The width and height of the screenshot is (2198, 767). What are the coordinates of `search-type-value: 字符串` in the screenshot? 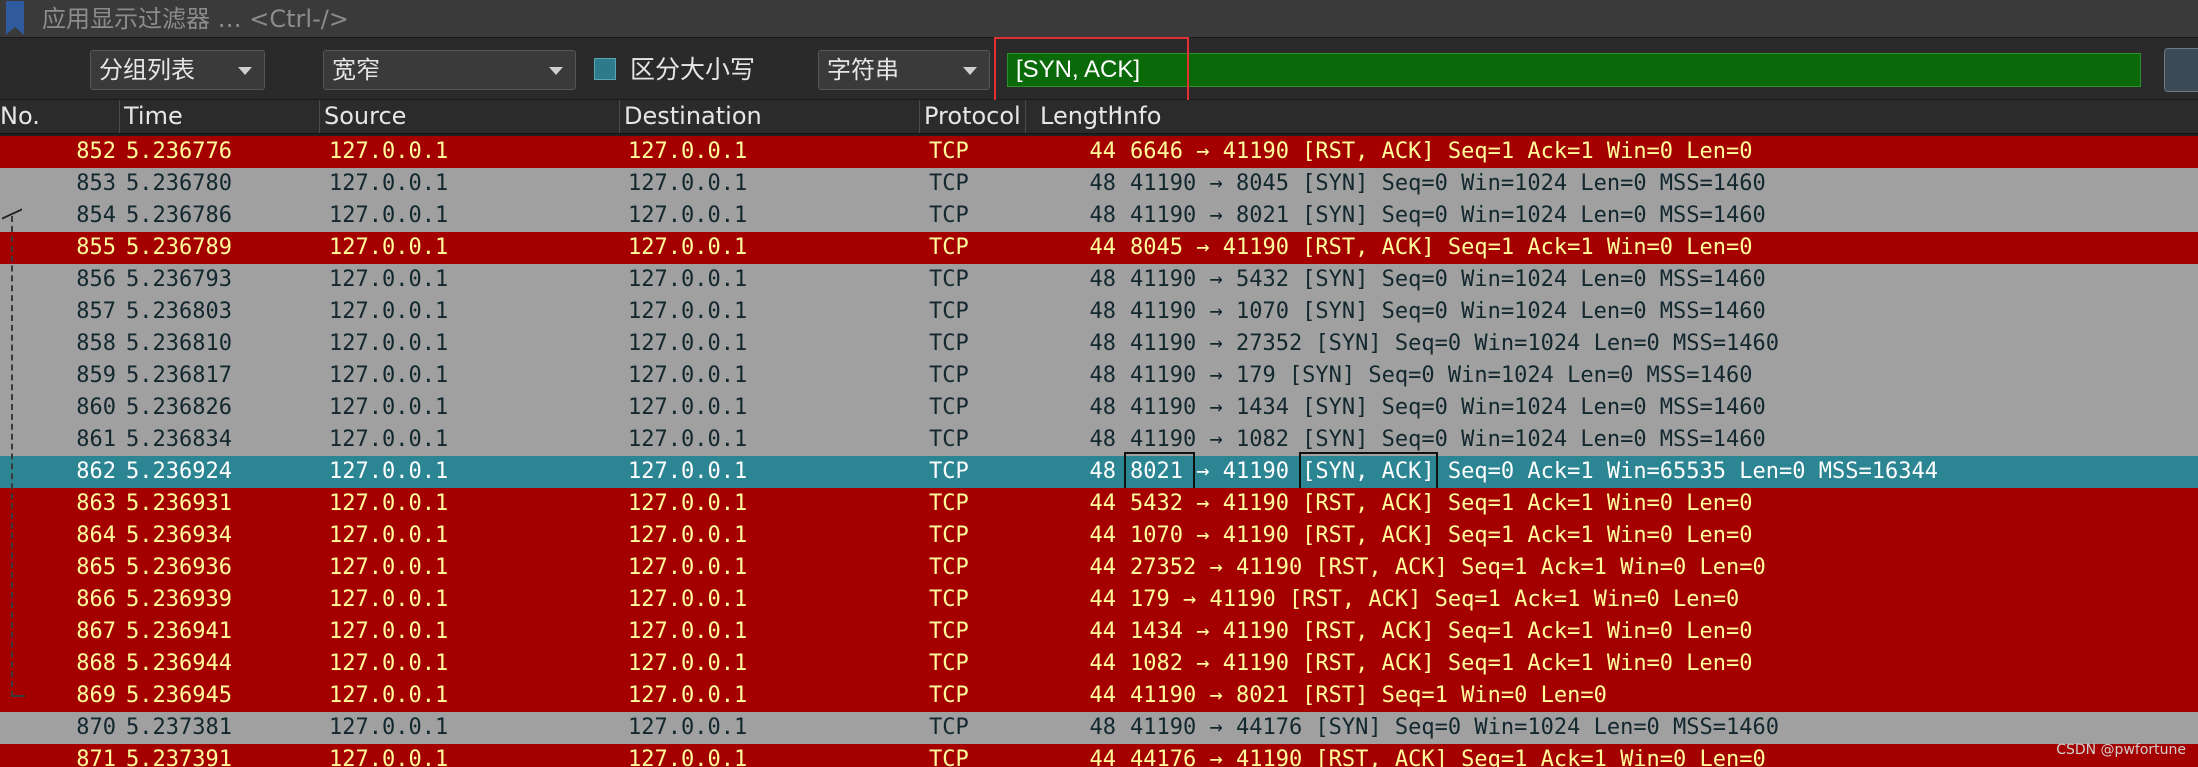 It's located at (863, 70).